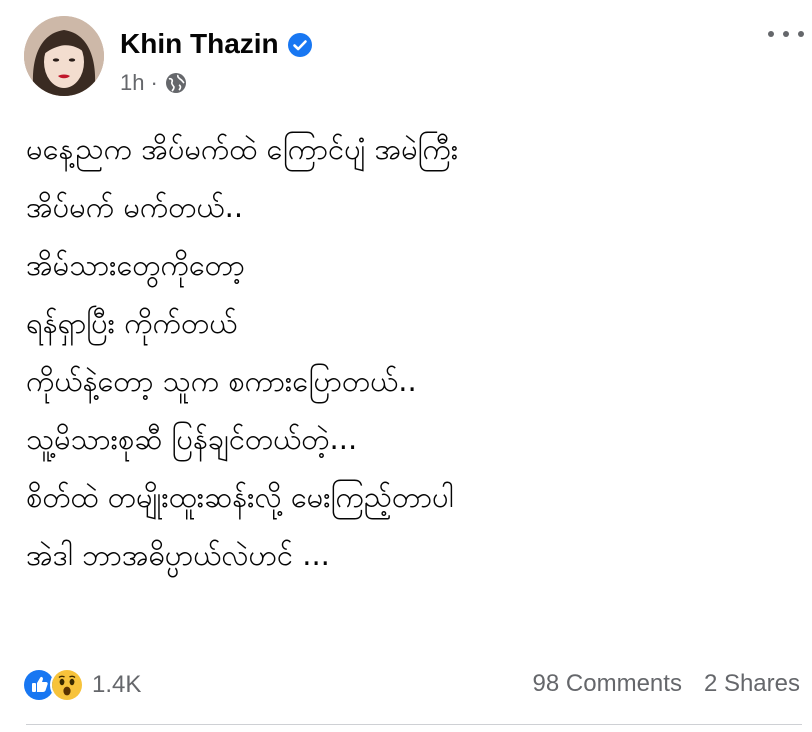 Image resolution: width=812 pixels, height=732 pixels. I want to click on post-line: အိပ်မက် မက်တယ်.., so click(135, 207).